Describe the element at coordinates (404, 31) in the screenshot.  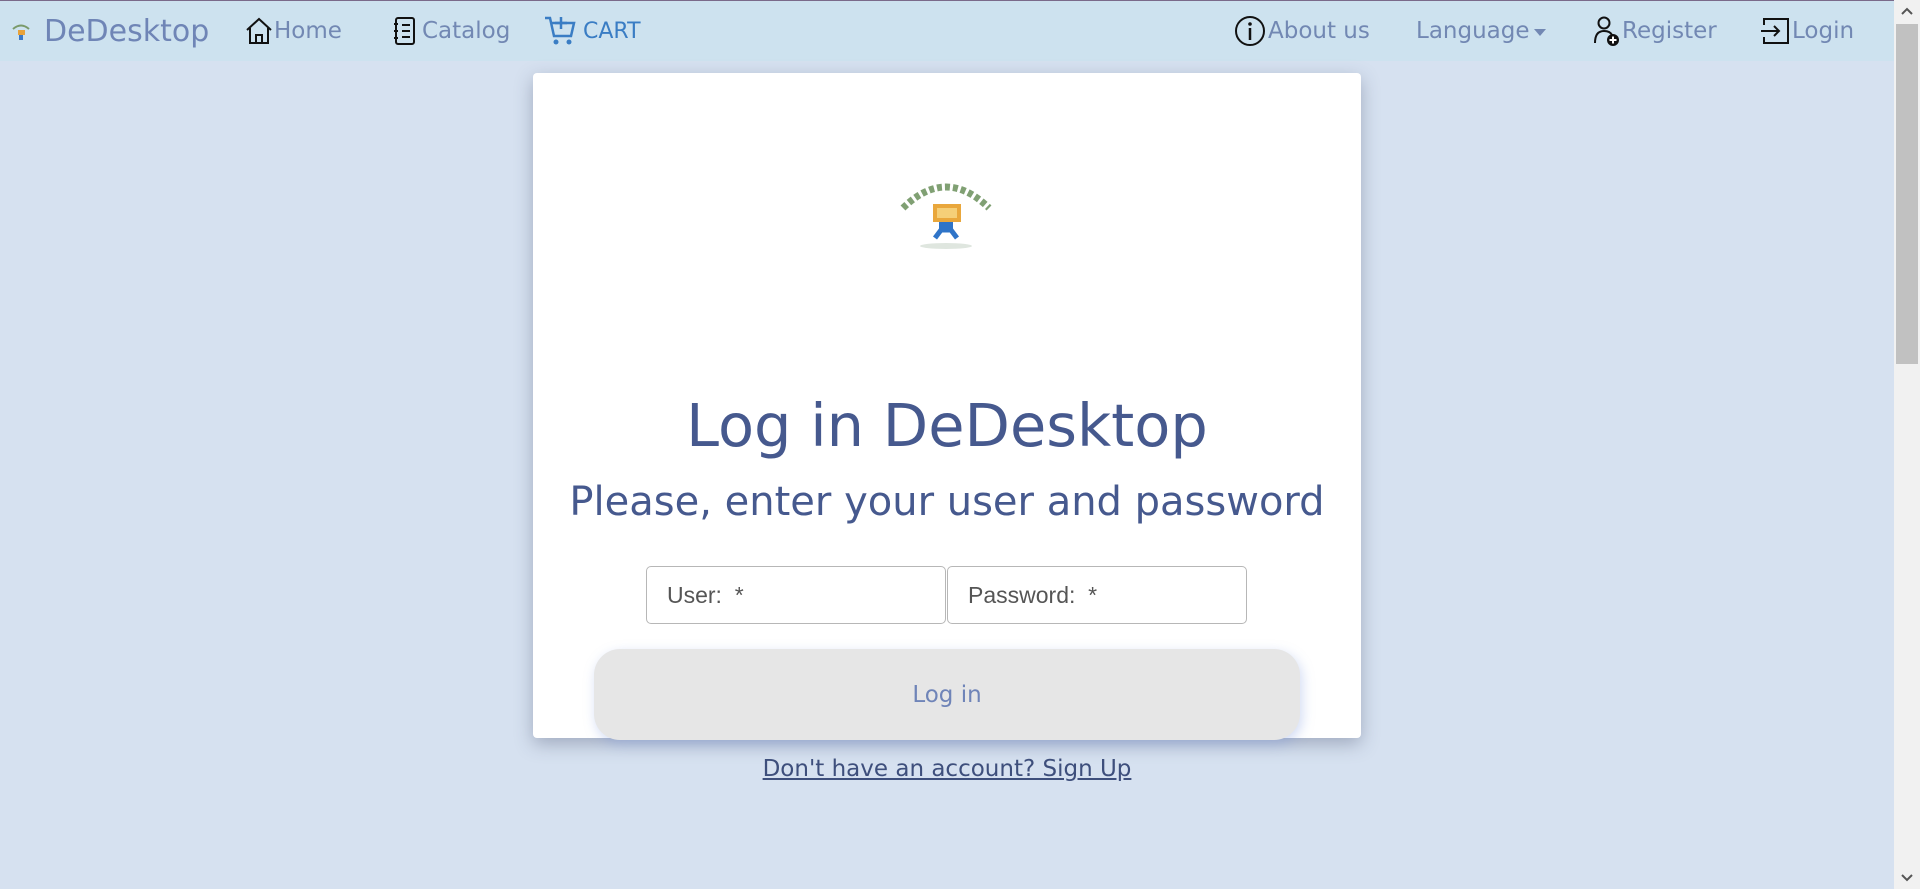
I see `catalog-list-icon` at that location.